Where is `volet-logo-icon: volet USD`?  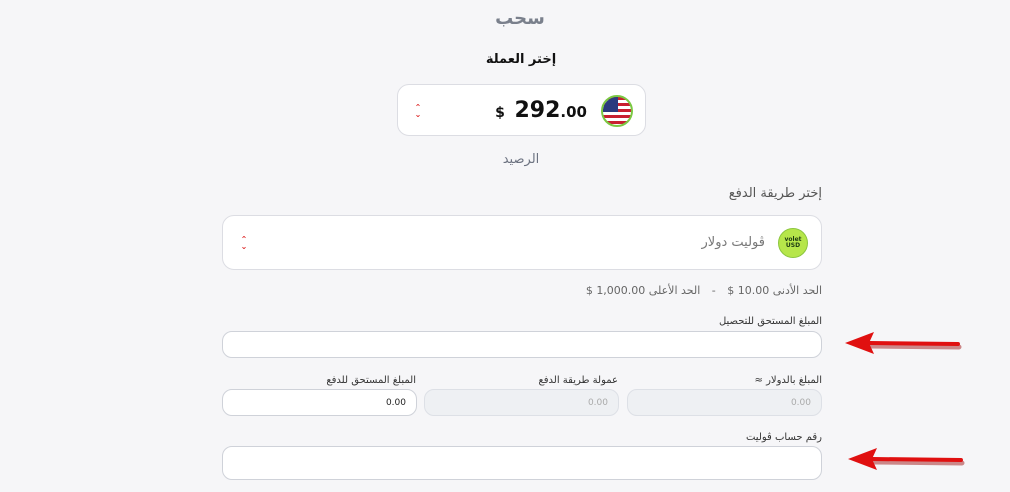 volet-logo-icon: volet USD is located at coordinates (793, 243).